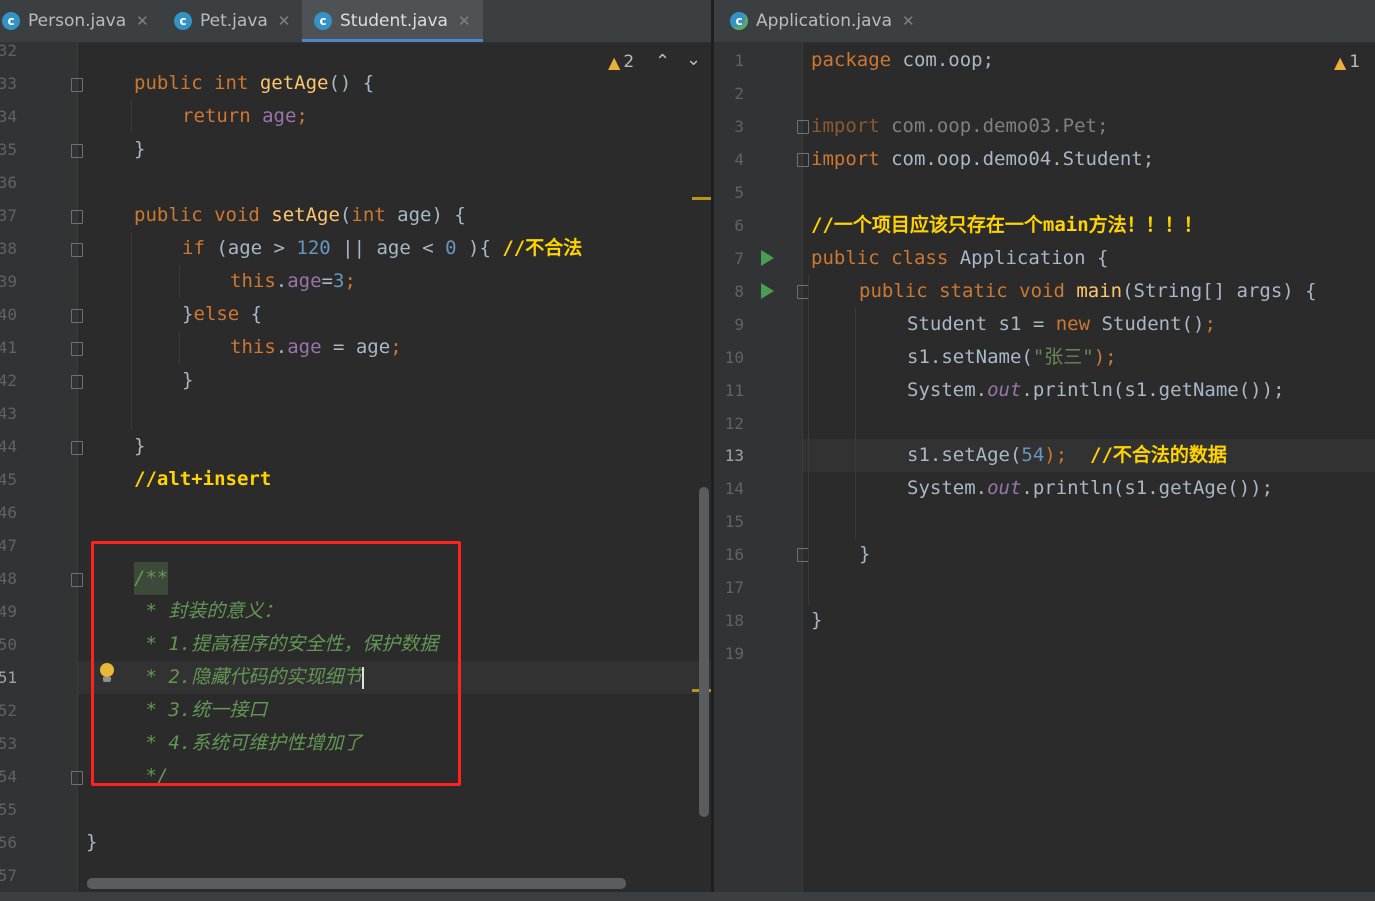 The height and width of the screenshot is (901, 1375). I want to click on line-number: 54, so click(8, 776).